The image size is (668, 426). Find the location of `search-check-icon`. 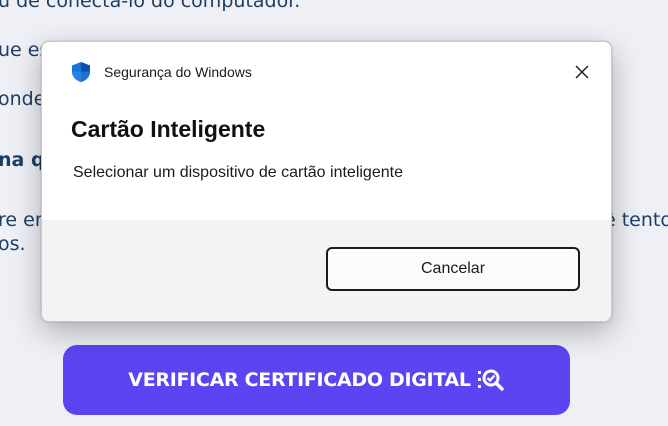

search-check-icon is located at coordinates (490, 380).